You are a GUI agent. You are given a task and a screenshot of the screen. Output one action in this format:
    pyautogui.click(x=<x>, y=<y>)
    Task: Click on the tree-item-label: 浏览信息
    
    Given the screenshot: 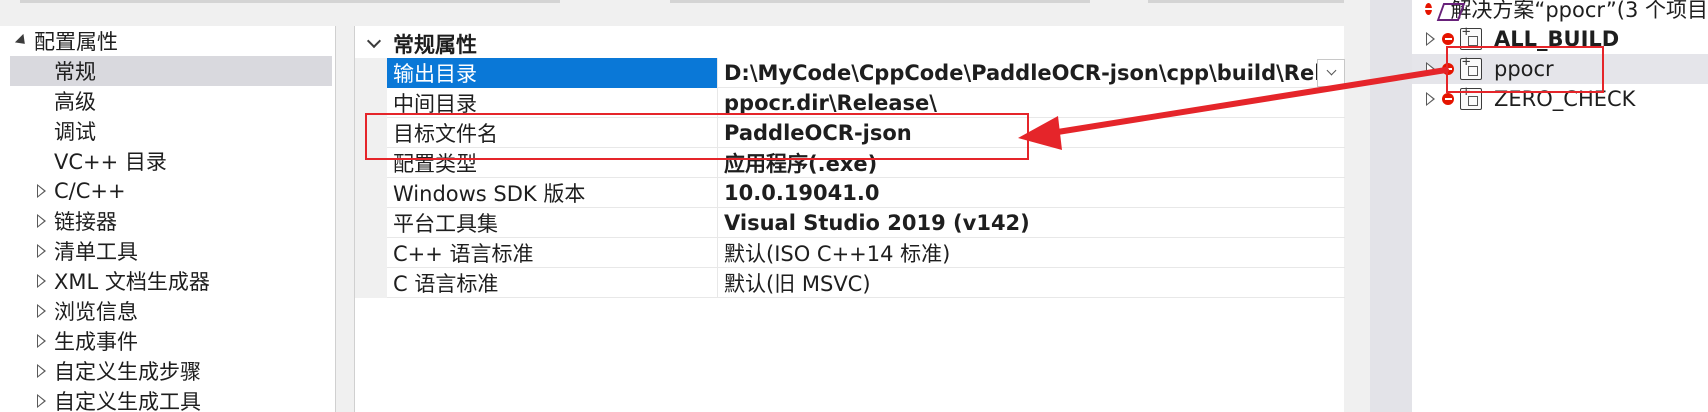 What is the action you would take?
    pyautogui.click(x=96, y=312)
    